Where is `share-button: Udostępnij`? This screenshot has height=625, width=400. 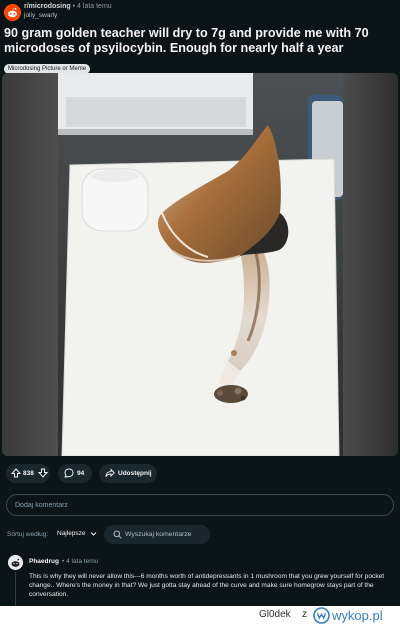 share-button: Udostępnij is located at coordinates (128, 473).